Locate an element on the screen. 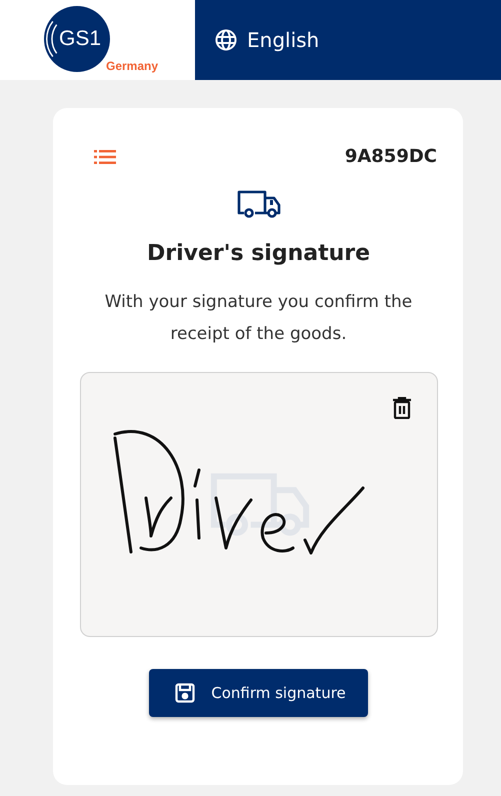 The width and height of the screenshot is (501, 796). logo-subtitle: Germany is located at coordinates (132, 66).